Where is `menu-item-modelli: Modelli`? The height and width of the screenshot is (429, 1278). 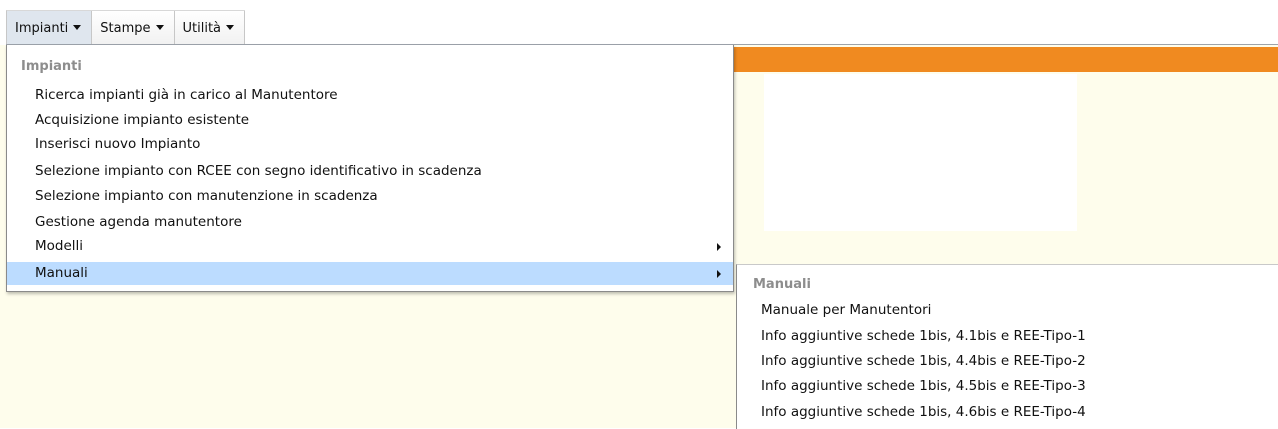 menu-item-modelli: Modelli is located at coordinates (370, 246).